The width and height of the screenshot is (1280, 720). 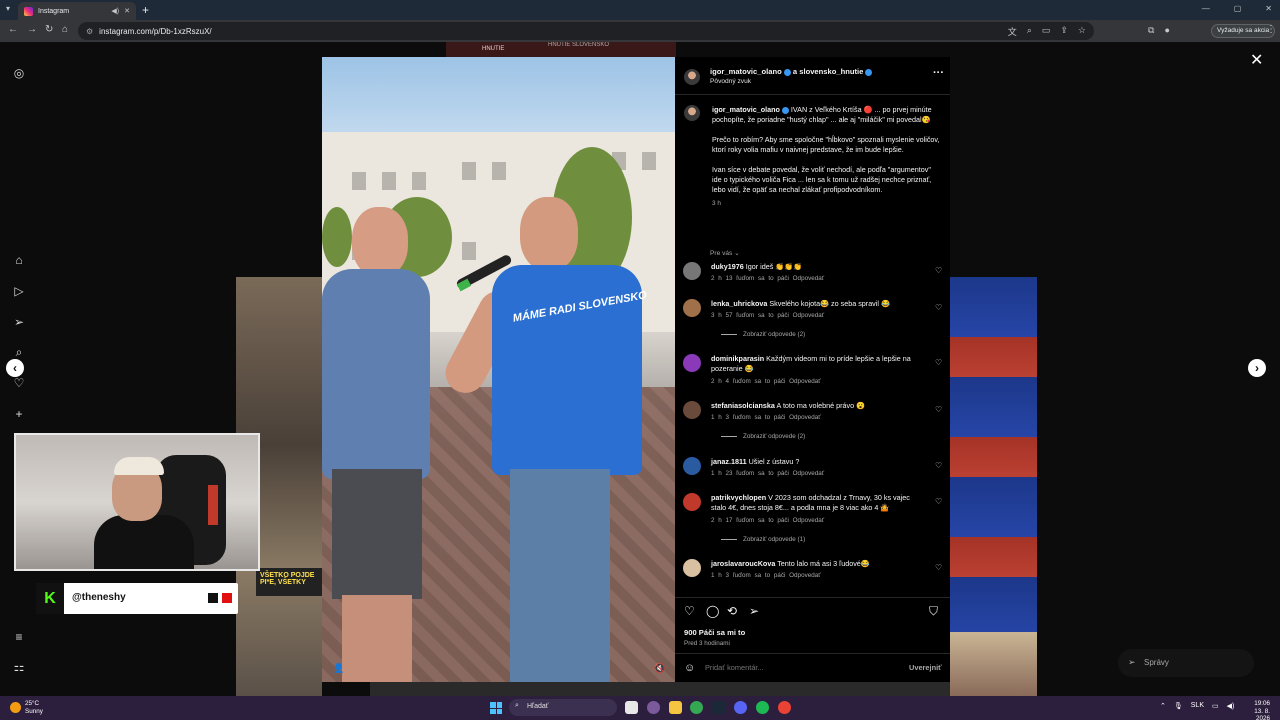 I want to click on instagram-logo-icon: ◎, so click(x=19, y=73).